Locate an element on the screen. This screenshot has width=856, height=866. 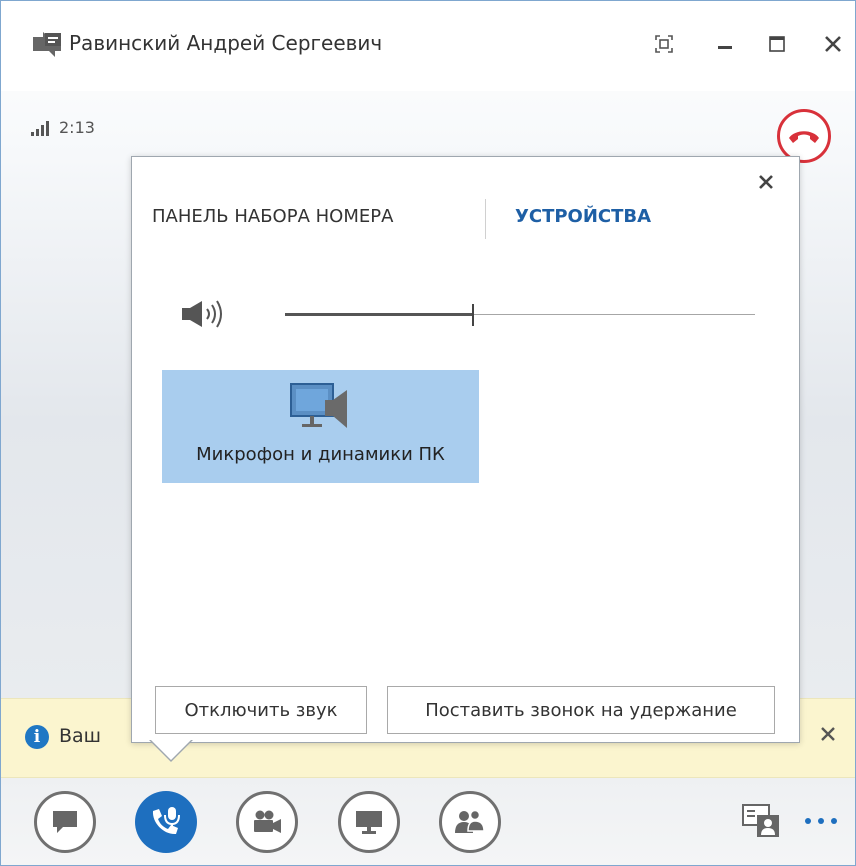
device-pc-mic-speakers: Микрофон и динамики ПК is located at coordinates (320, 426).